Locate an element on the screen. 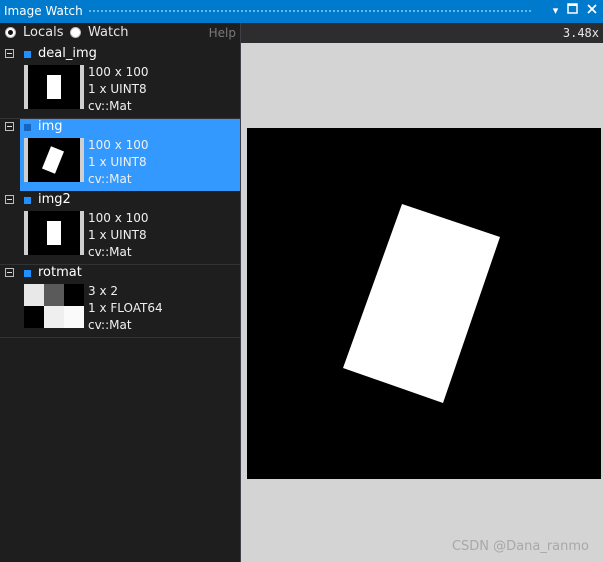  divider is located at coordinates (120, 337).